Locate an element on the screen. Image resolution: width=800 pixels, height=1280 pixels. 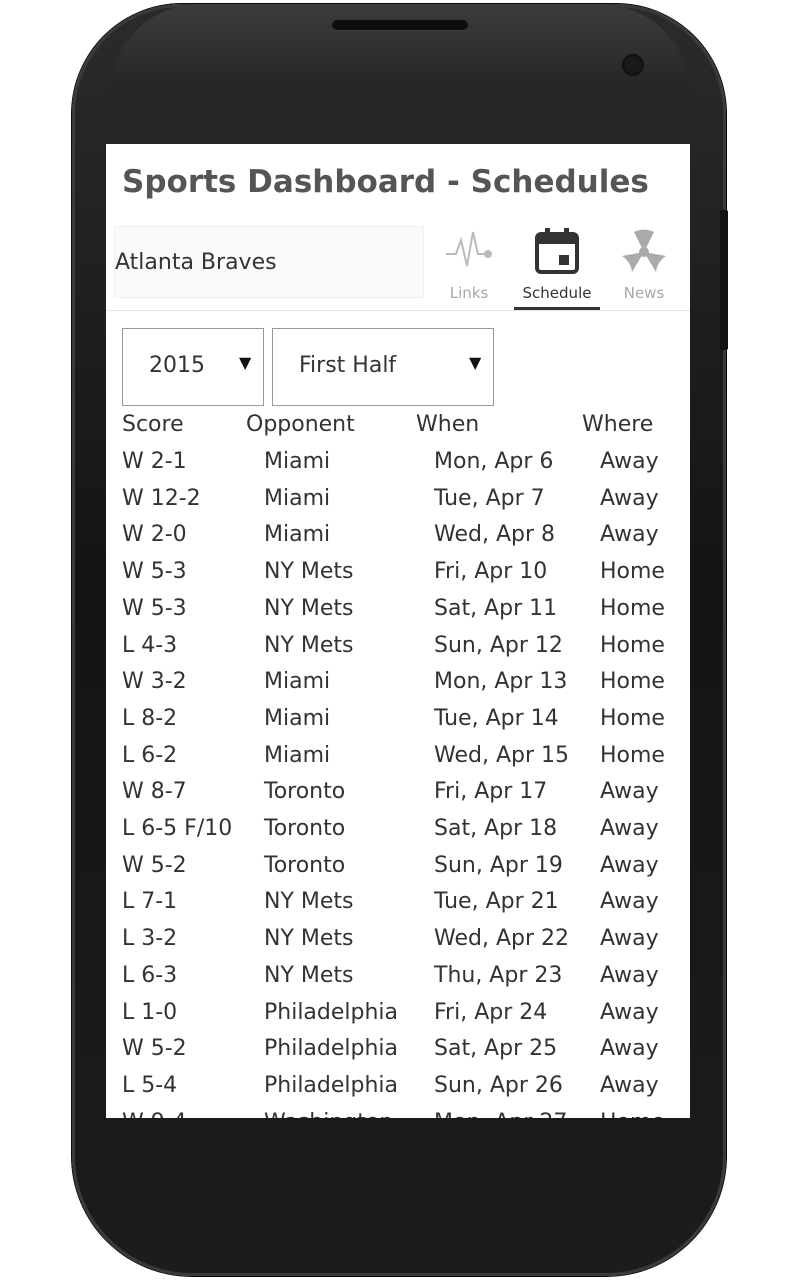
cell-when: Wed, Apr 22 is located at coordinates (501, 939).